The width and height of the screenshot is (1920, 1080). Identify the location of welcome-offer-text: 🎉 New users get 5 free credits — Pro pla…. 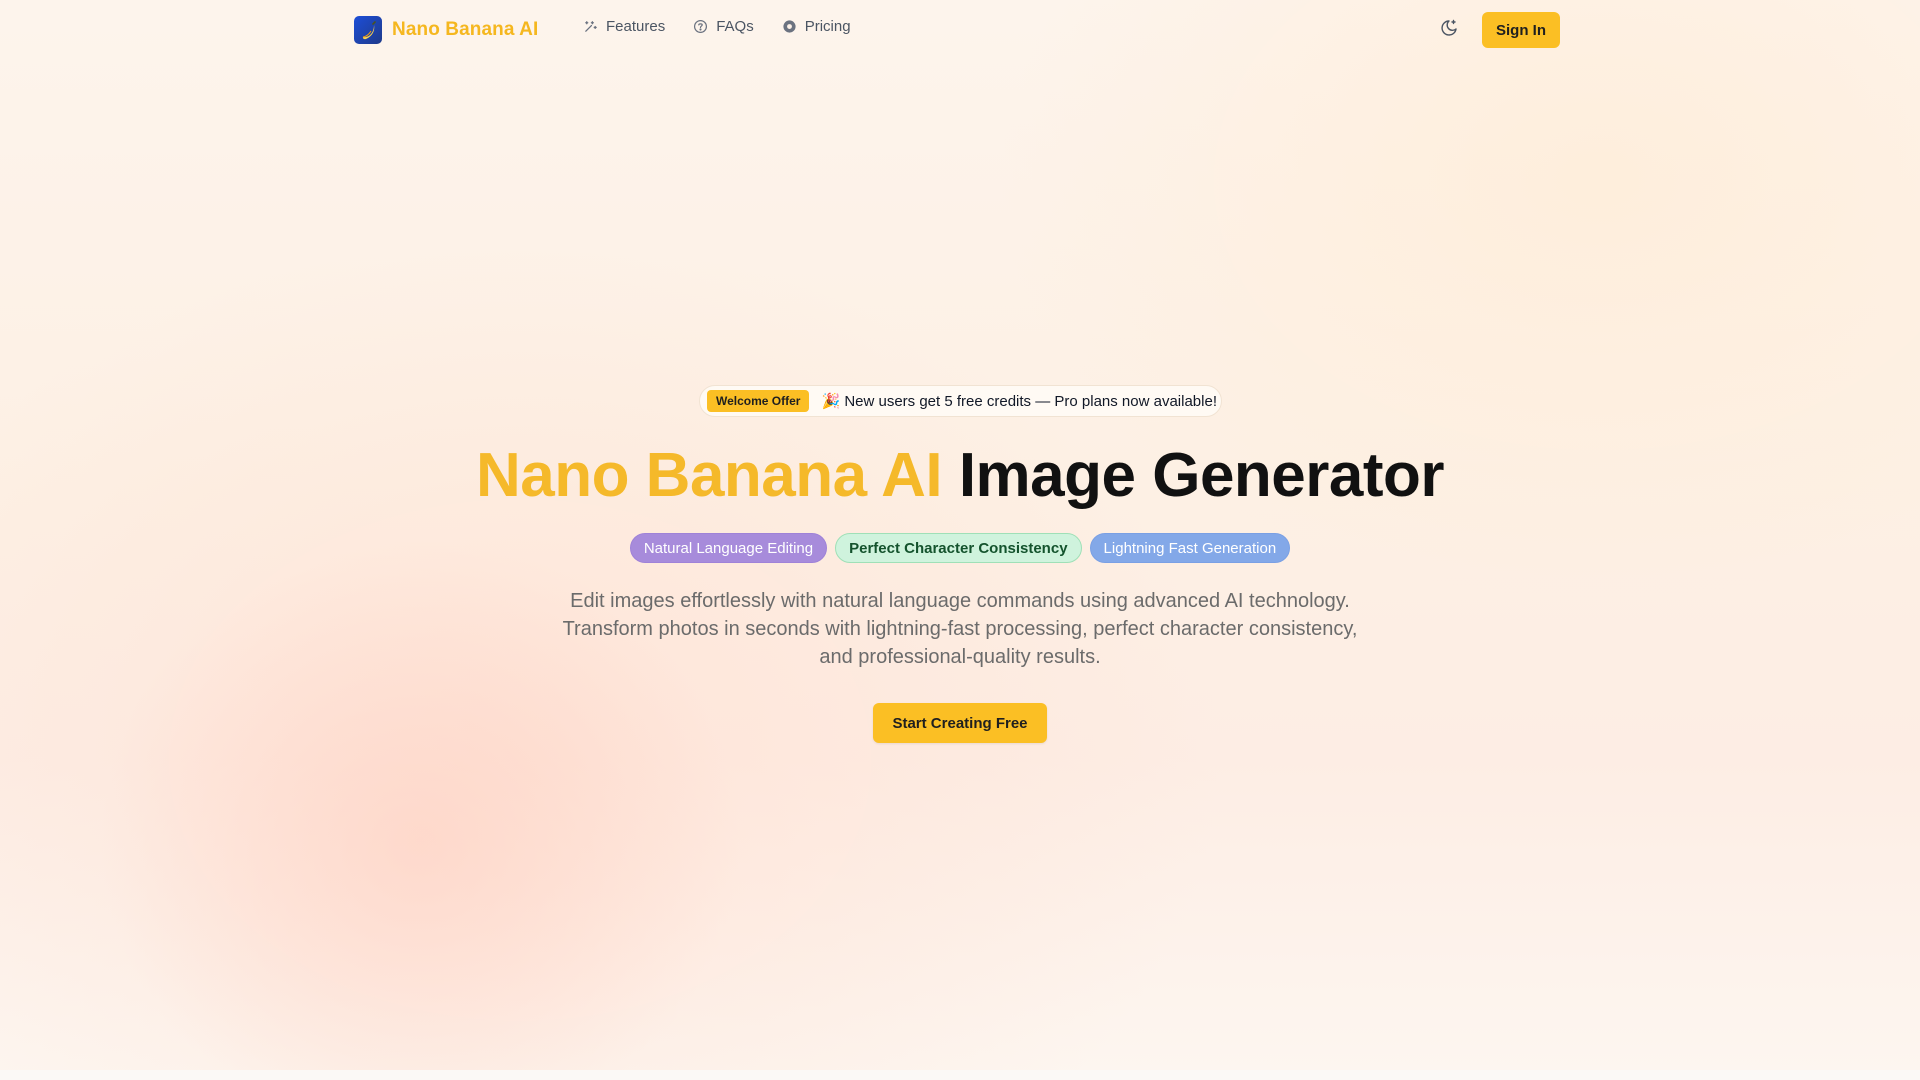
(1019, 401).